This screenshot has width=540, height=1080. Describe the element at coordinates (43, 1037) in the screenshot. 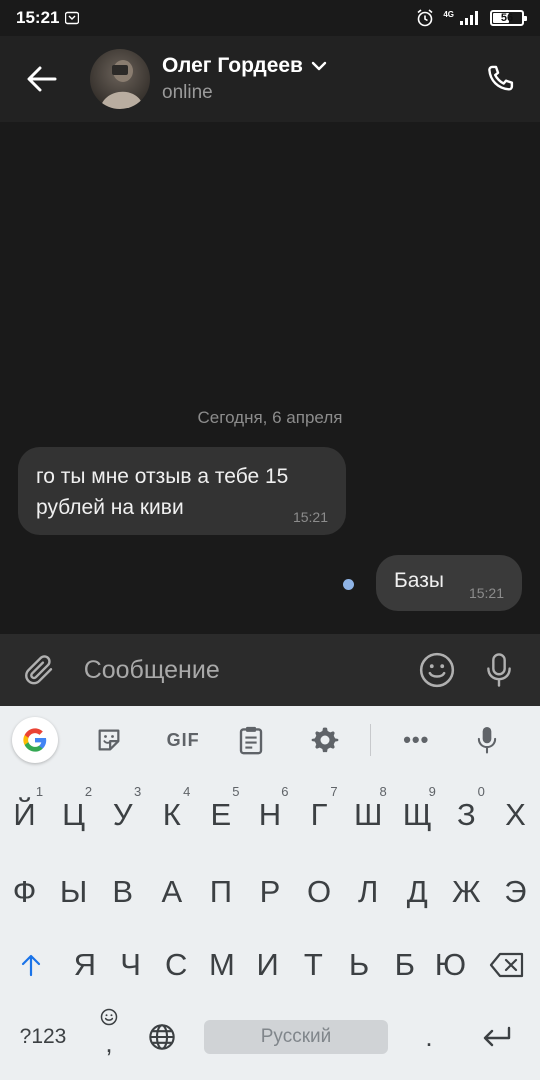

I see `symbols-key: ?123` at that location.